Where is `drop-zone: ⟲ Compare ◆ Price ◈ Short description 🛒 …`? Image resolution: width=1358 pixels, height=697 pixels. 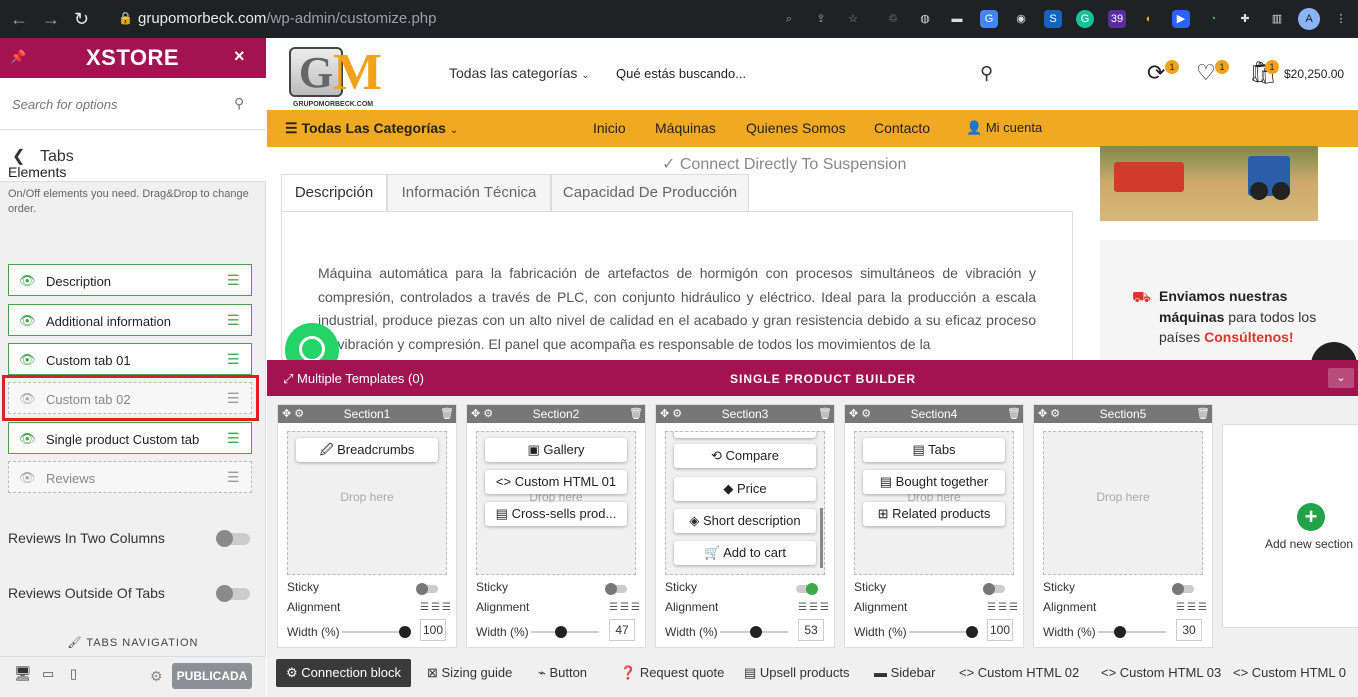 drop-zone: ⟲ Compare ◆ Price ◈ Short description 🛒 … is located at coordinates (745, 503).